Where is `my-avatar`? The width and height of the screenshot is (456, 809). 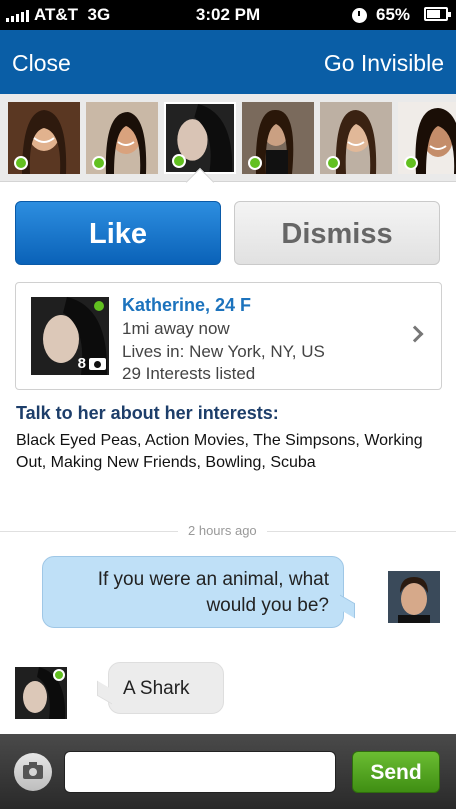 my-avatar is located at coordinates (414, 597).